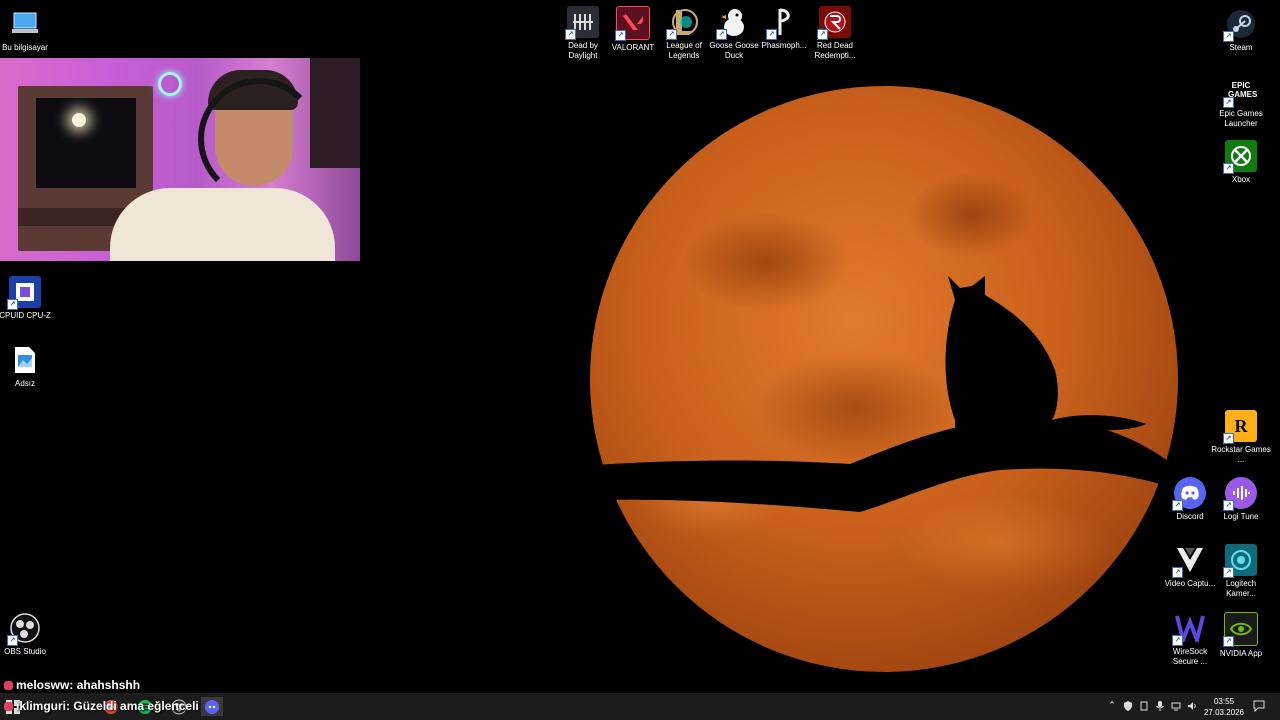  Describe the element at coordinates (1240, 561) in the screenshot. I see `logitech-camera-icon: ↗` at that location.